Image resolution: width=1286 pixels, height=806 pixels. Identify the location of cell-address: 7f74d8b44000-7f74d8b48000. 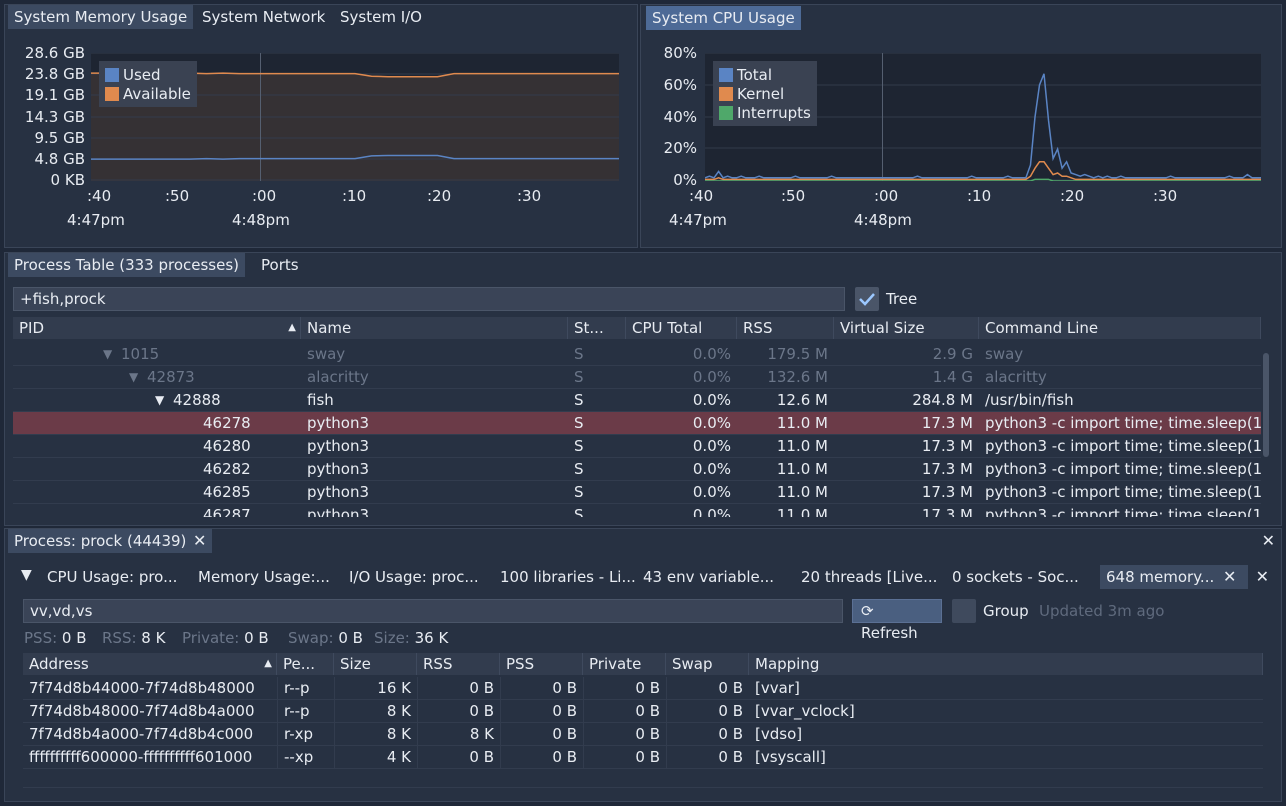
(142, 688).